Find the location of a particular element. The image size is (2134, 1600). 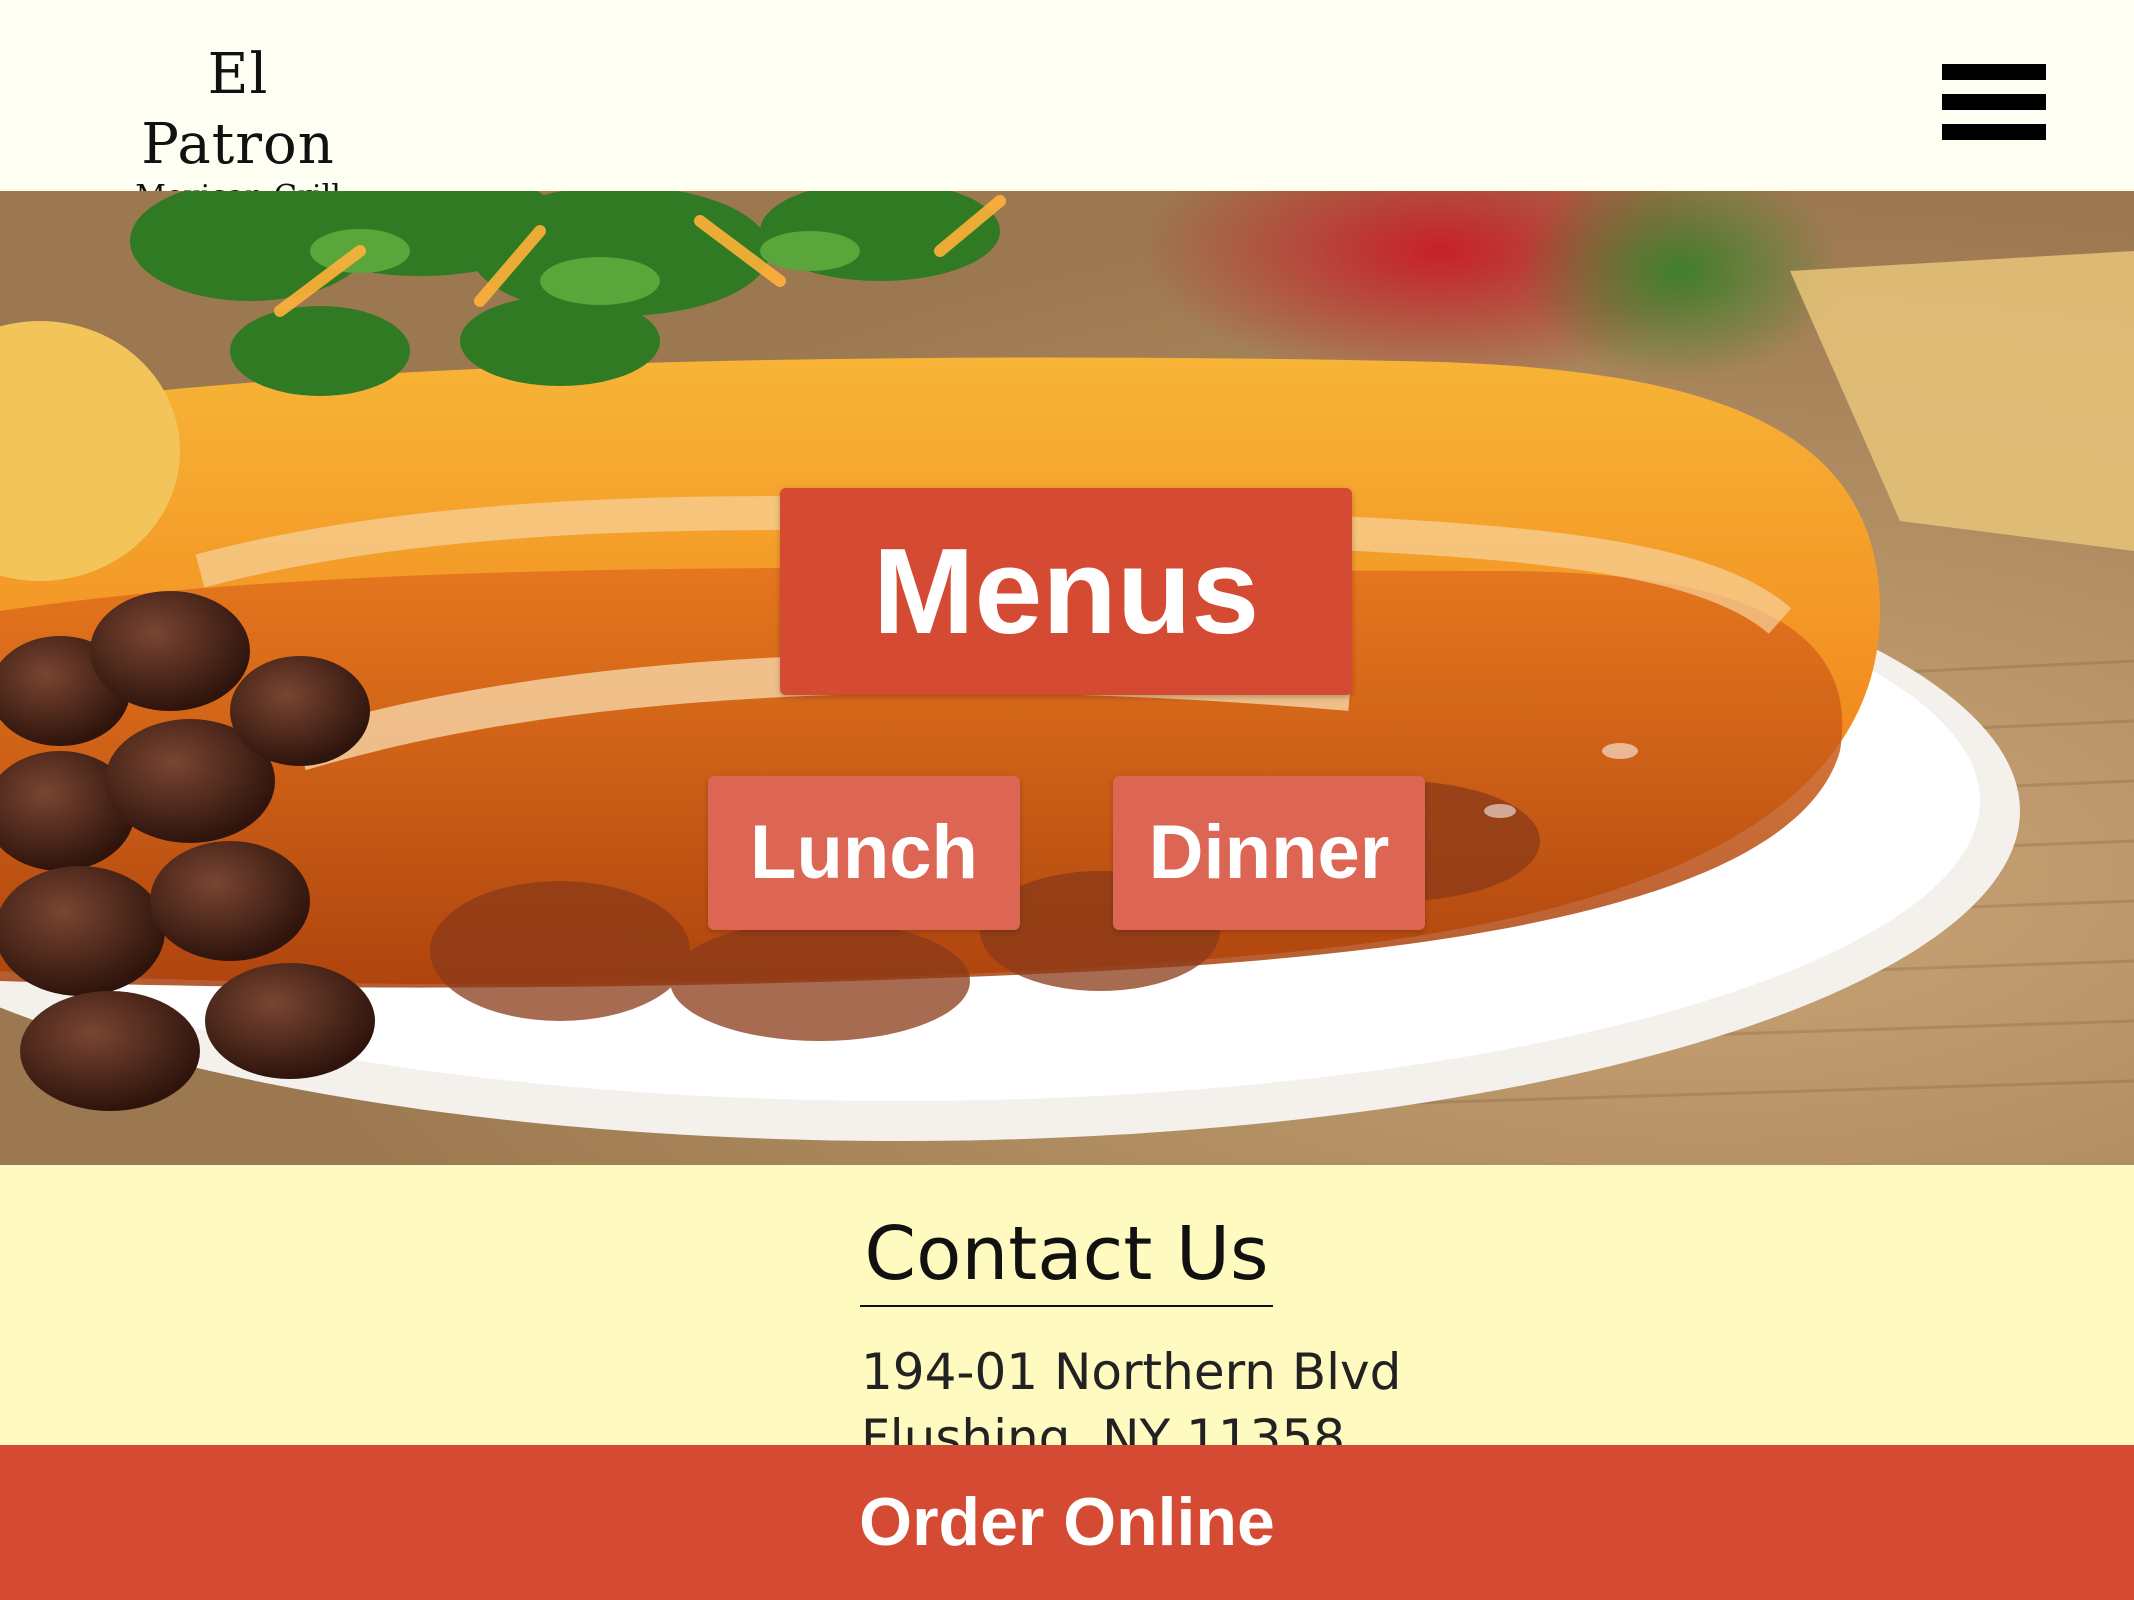

menus-button: Menus is located at coordinates (1066, 591).